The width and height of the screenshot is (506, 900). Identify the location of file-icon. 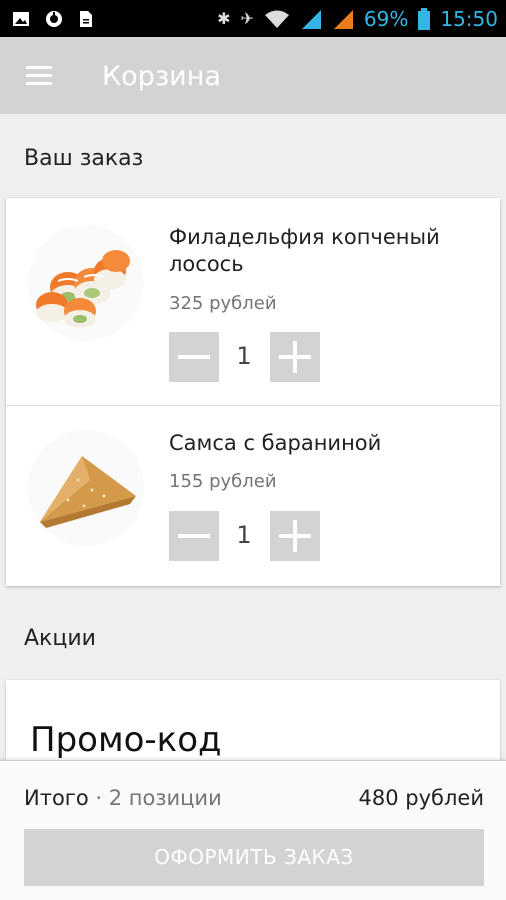
(86, 19).